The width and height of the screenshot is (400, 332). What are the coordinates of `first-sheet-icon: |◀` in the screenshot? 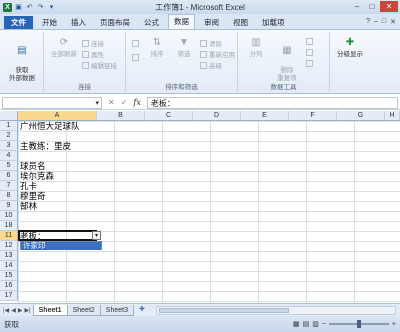 It's located at (6, 310).